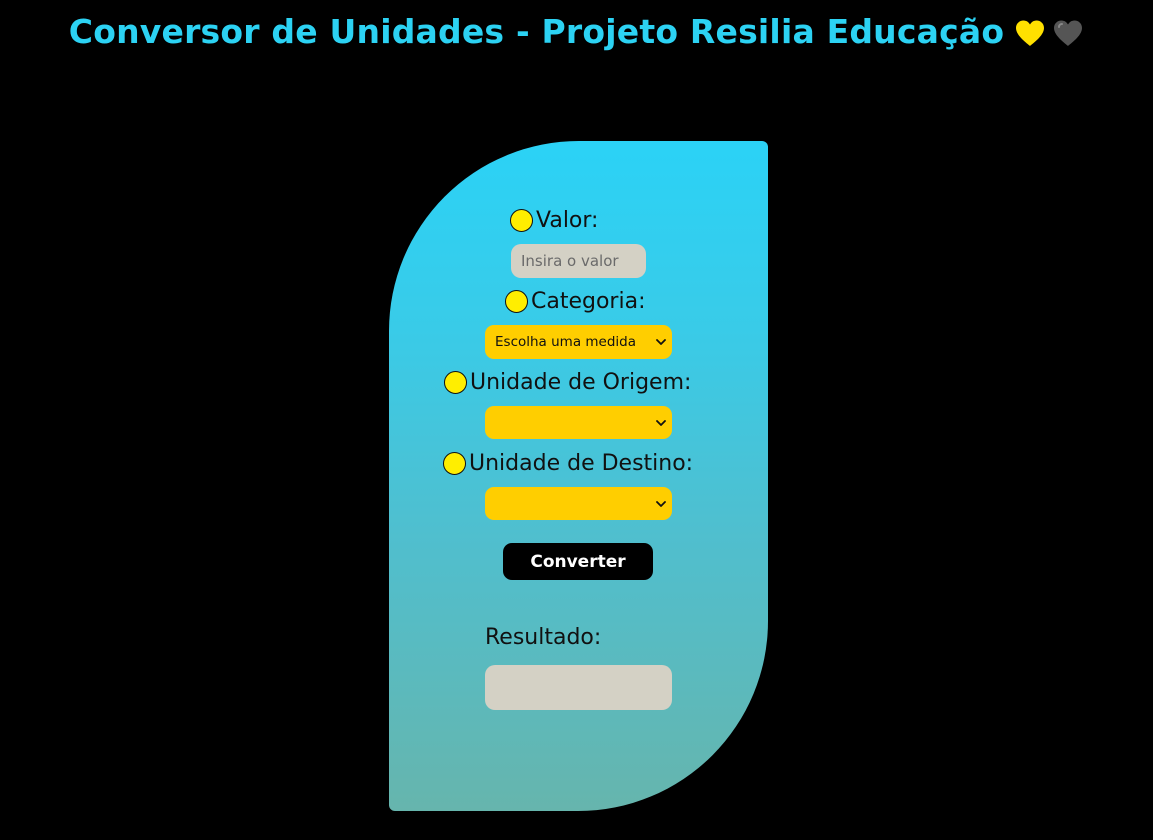 This screenshot has height=840, width=1153. What do you see at coordinates (588, 301) in the screenshot?
I see `categoria-label-text: Categoria:` at bounding box center [588, 301].